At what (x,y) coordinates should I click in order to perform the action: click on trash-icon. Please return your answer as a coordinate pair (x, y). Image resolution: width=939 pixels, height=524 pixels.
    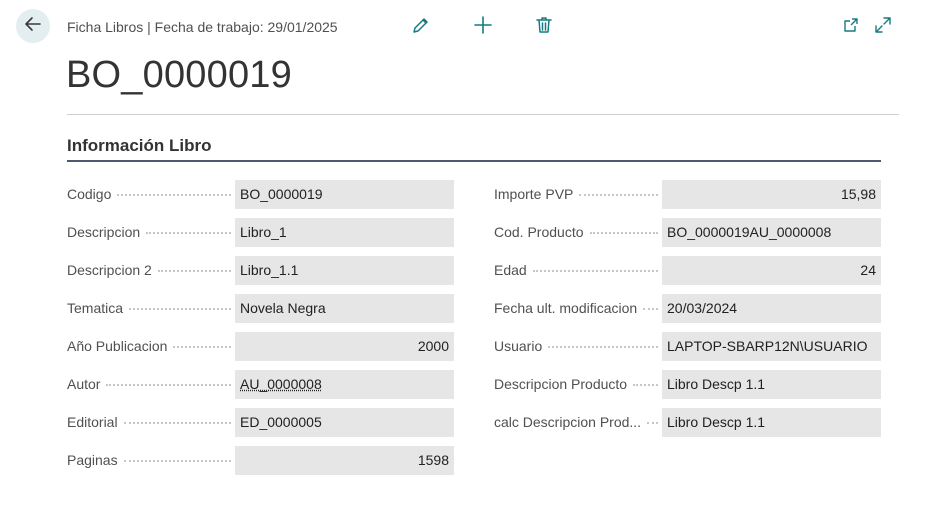
    Looking at the image, I should click on (544, 27).